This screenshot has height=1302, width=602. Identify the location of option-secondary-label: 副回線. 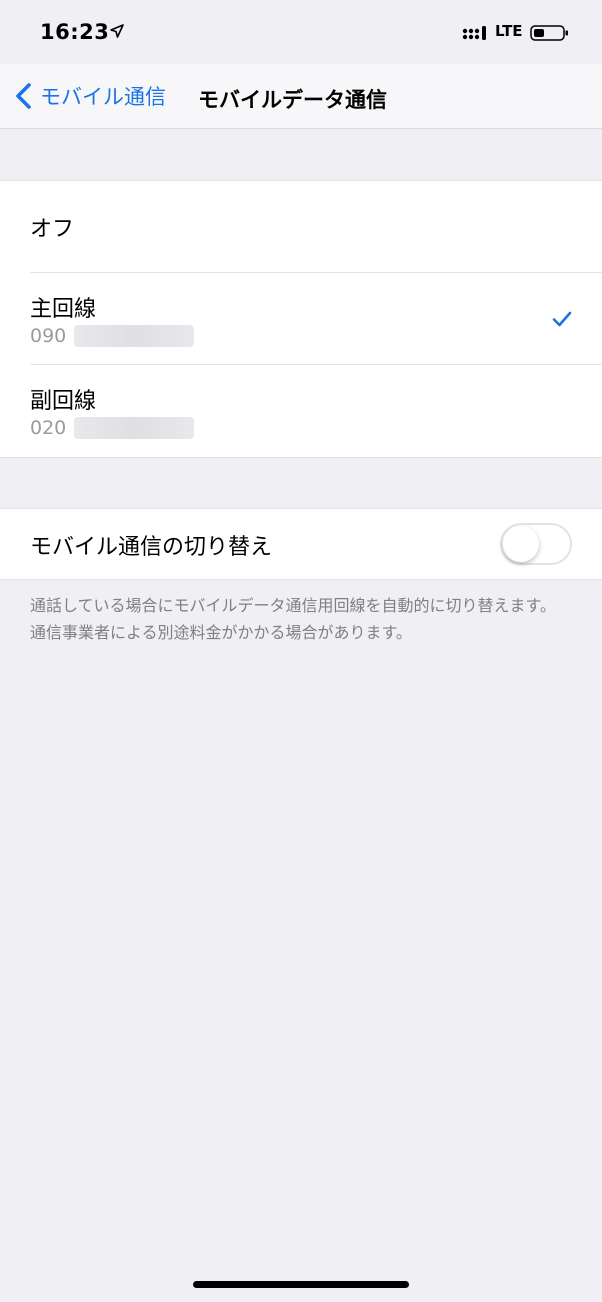
(63, 401).